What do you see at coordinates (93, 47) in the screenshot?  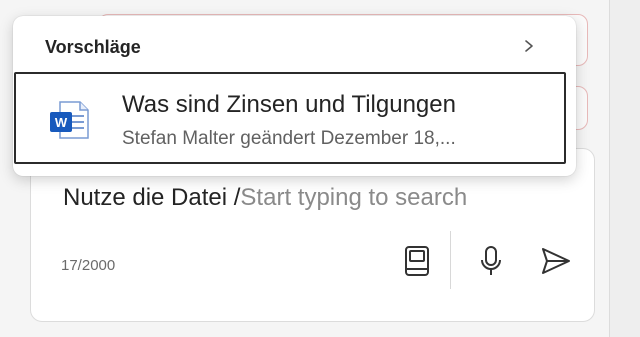 I see `suggestions-title: Vorschläge` at bounding box center [93, 47].